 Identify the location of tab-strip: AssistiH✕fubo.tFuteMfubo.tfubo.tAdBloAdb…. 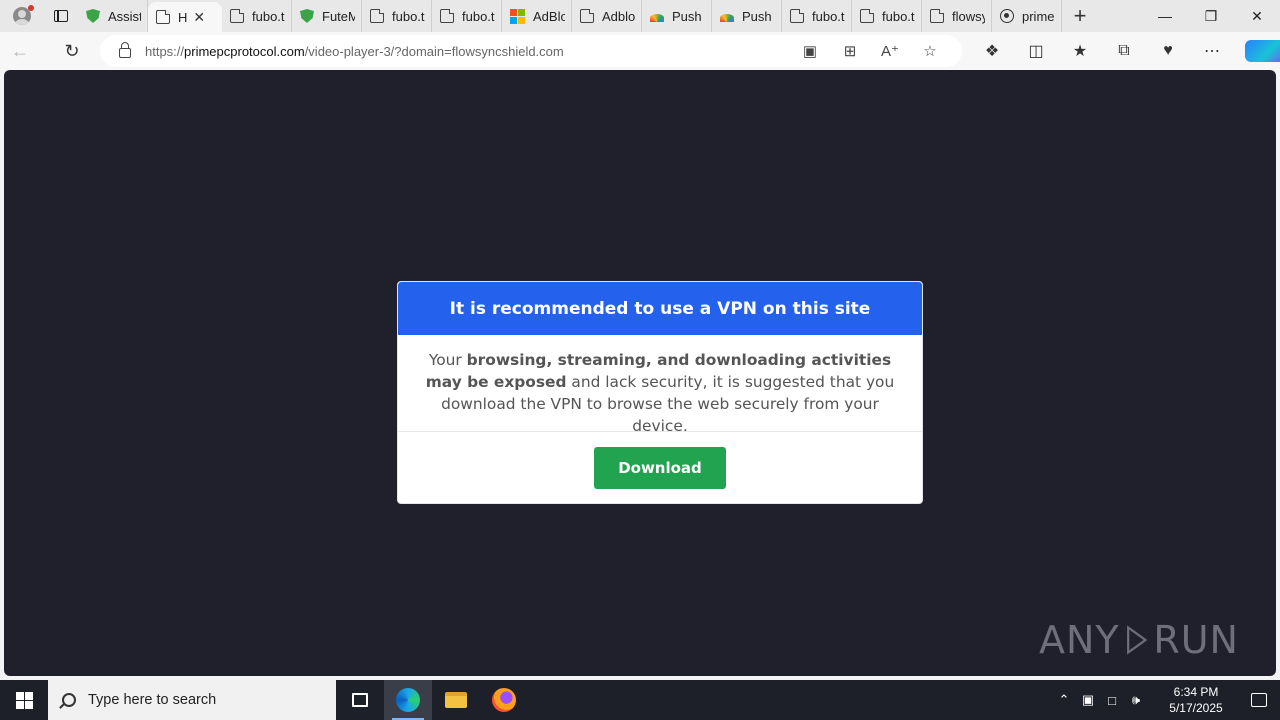
(640, 16).